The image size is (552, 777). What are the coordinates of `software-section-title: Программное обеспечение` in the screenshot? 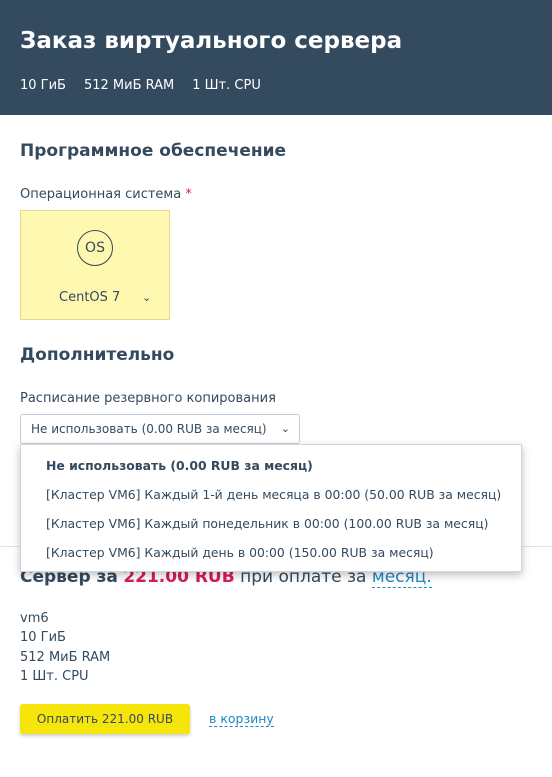 It's located at (153, 151).